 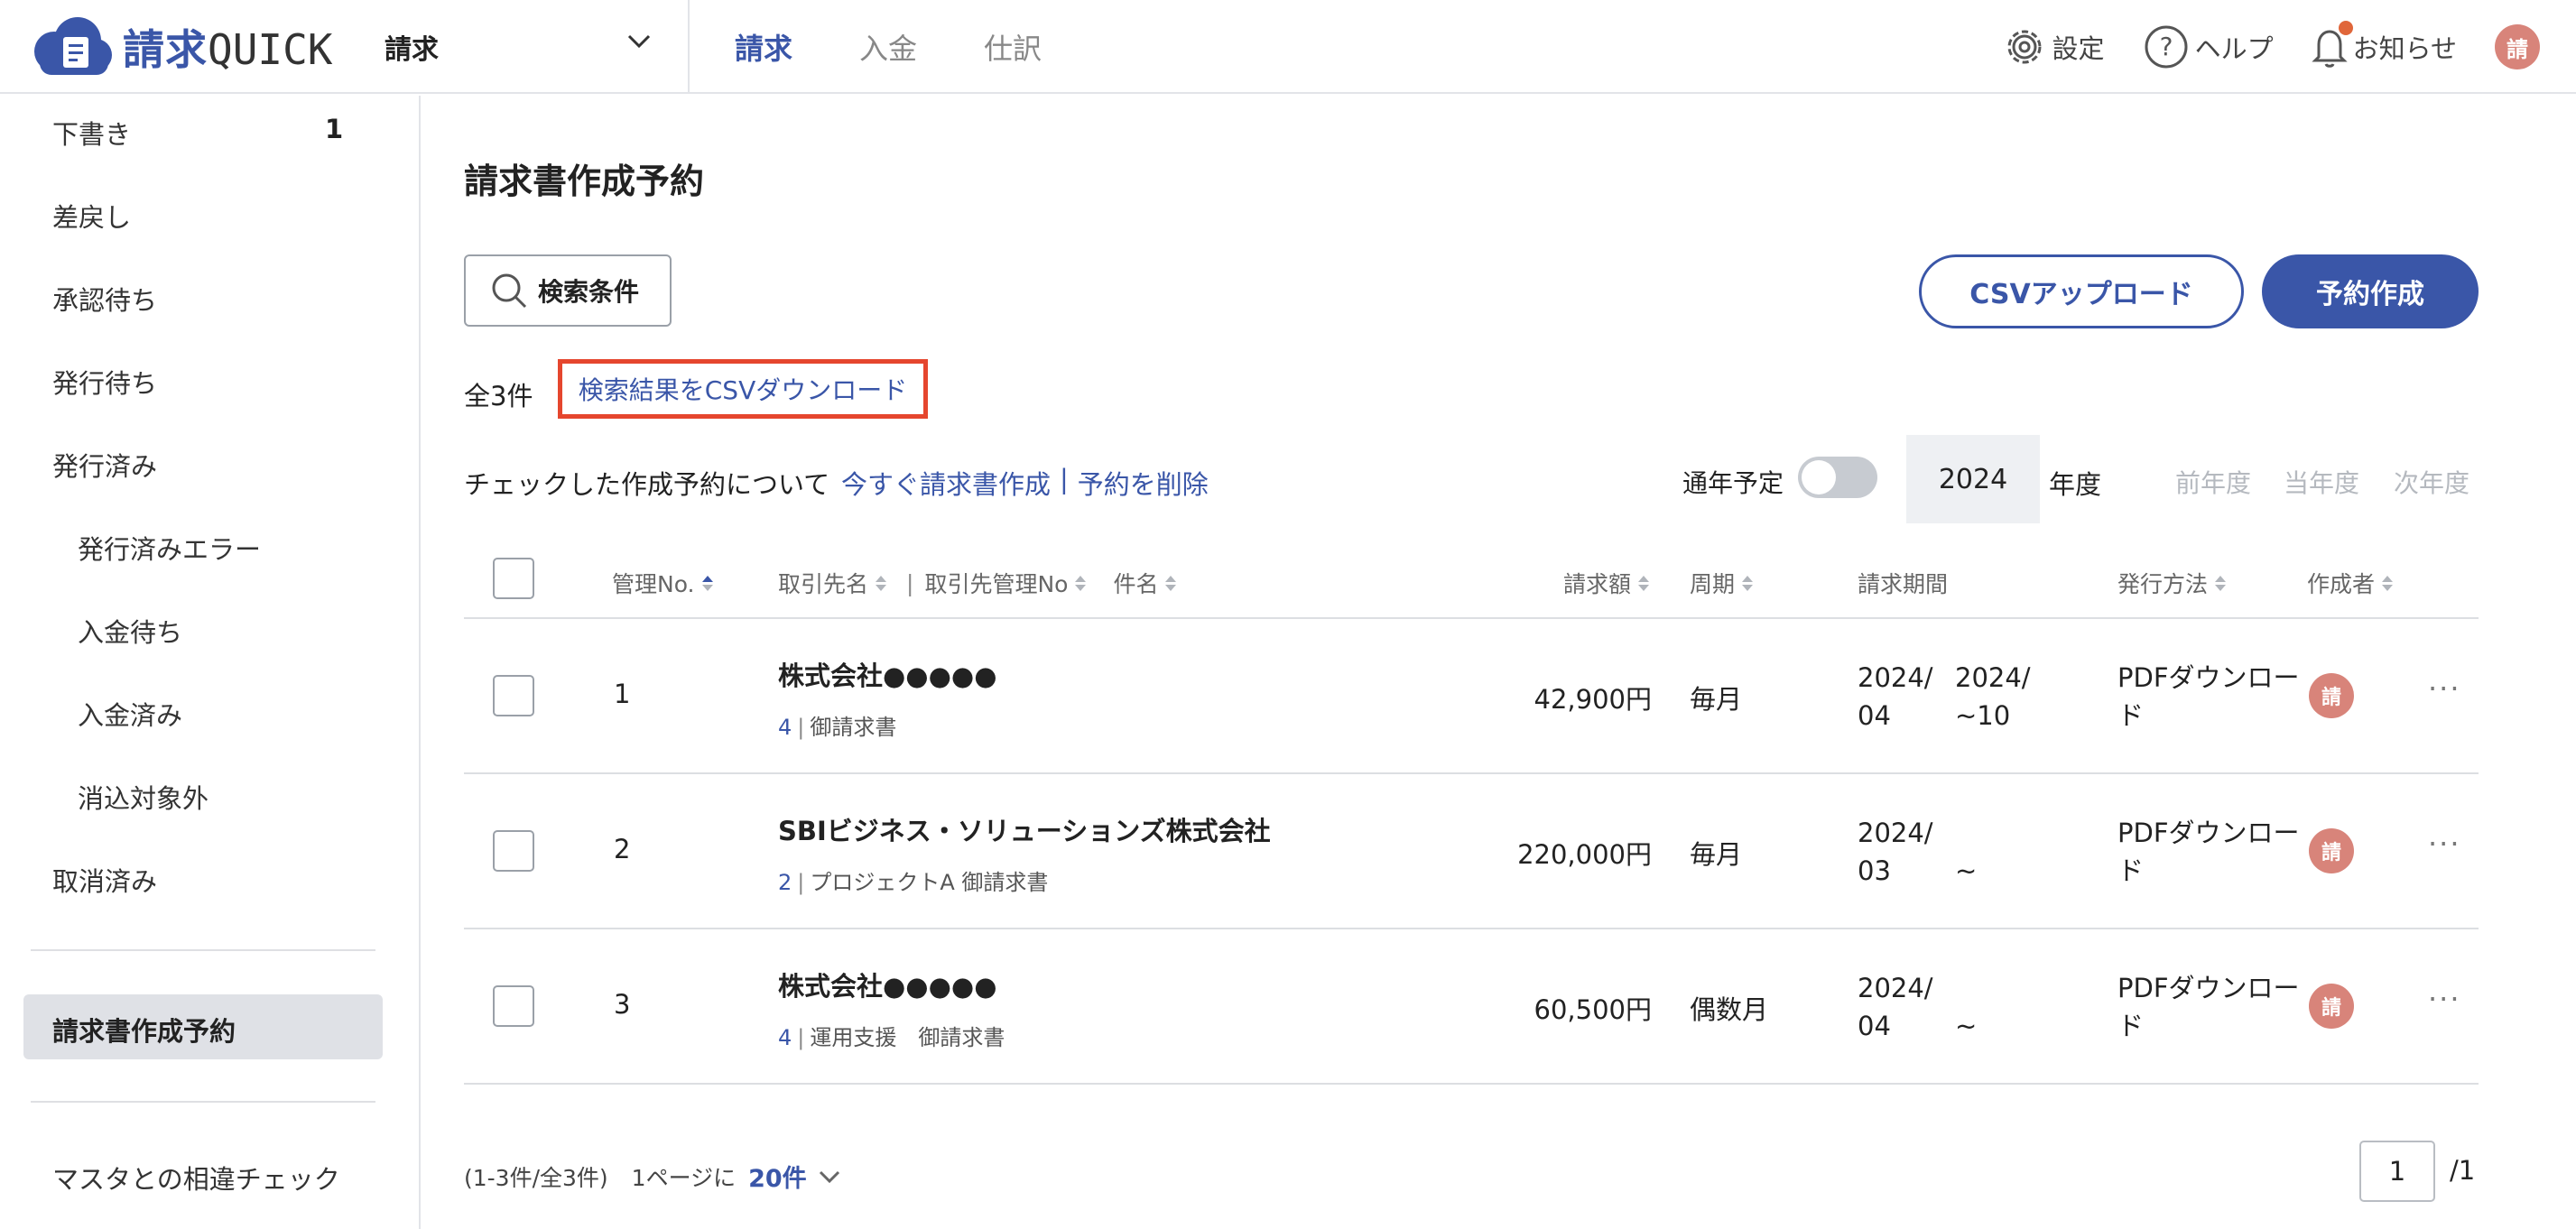 I want to click on row-period-end: 2024/ ~10, so click(x=1993, y=697).